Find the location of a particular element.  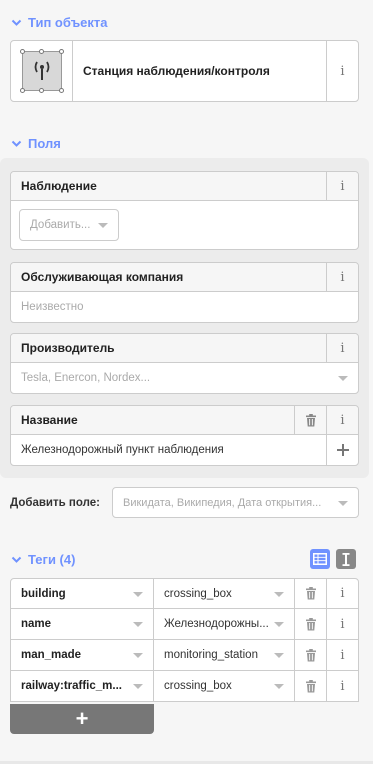

name-input: Железнодорожный пункт наблюдения is located at coordinates (184, 450).